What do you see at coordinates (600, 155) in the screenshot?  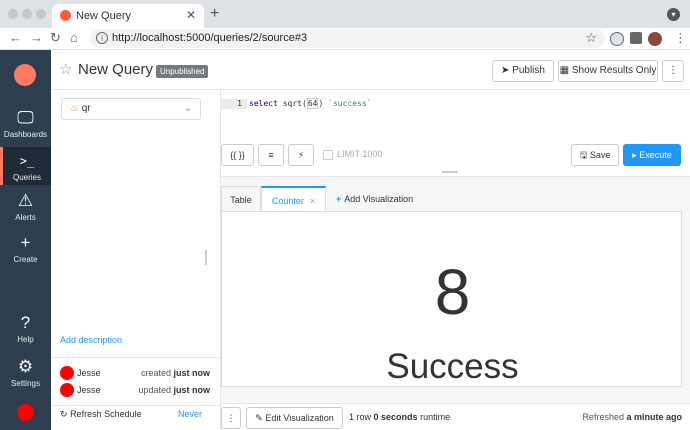 I see `save-label: Save` at bounding box center [600, 155].